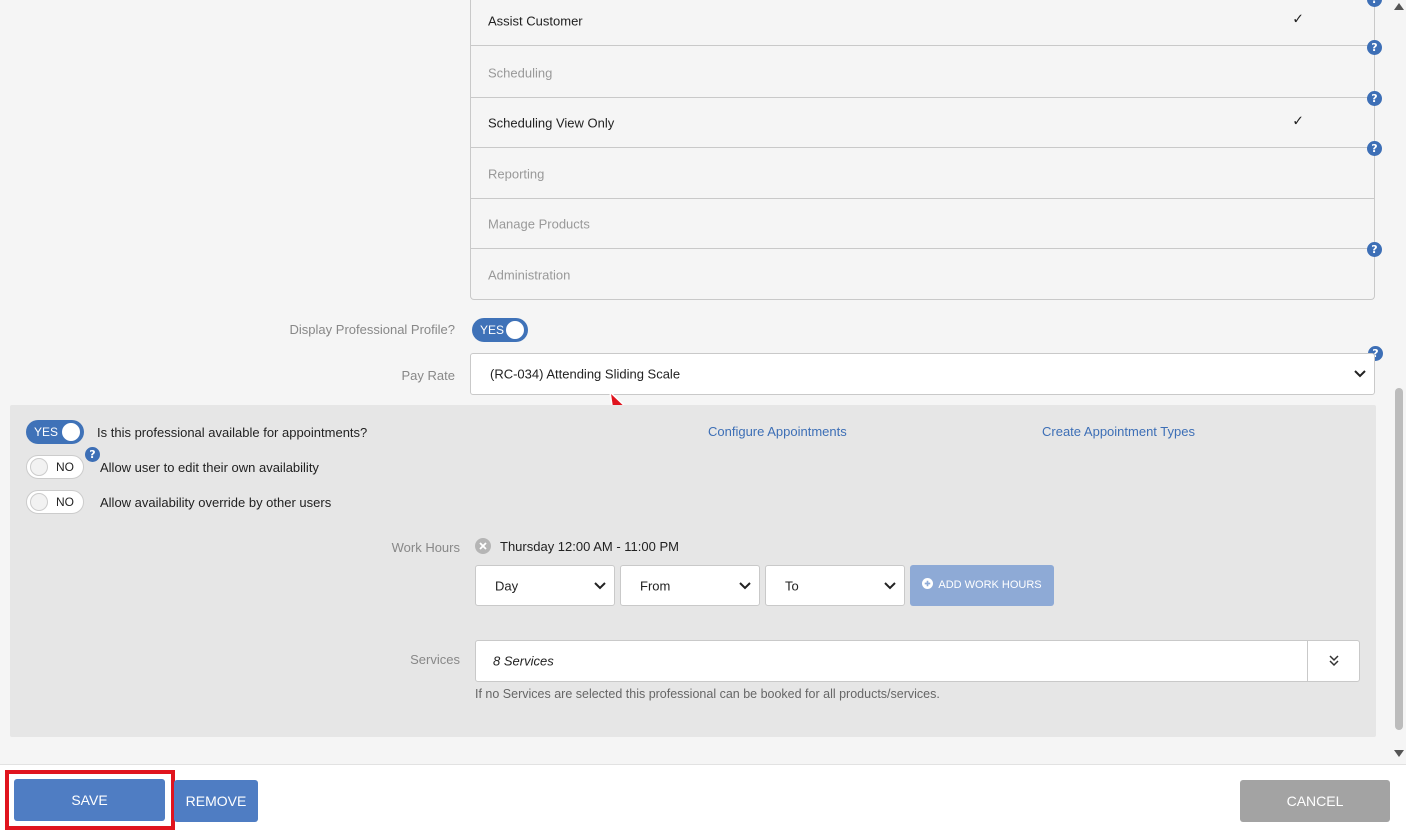  I want to click on scroll-down-icon, so click(1399, 754).